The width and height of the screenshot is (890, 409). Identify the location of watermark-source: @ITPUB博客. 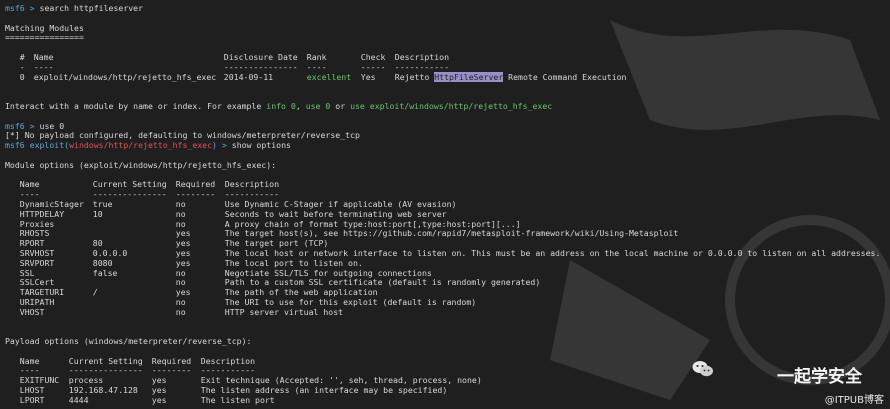
(854, 401).